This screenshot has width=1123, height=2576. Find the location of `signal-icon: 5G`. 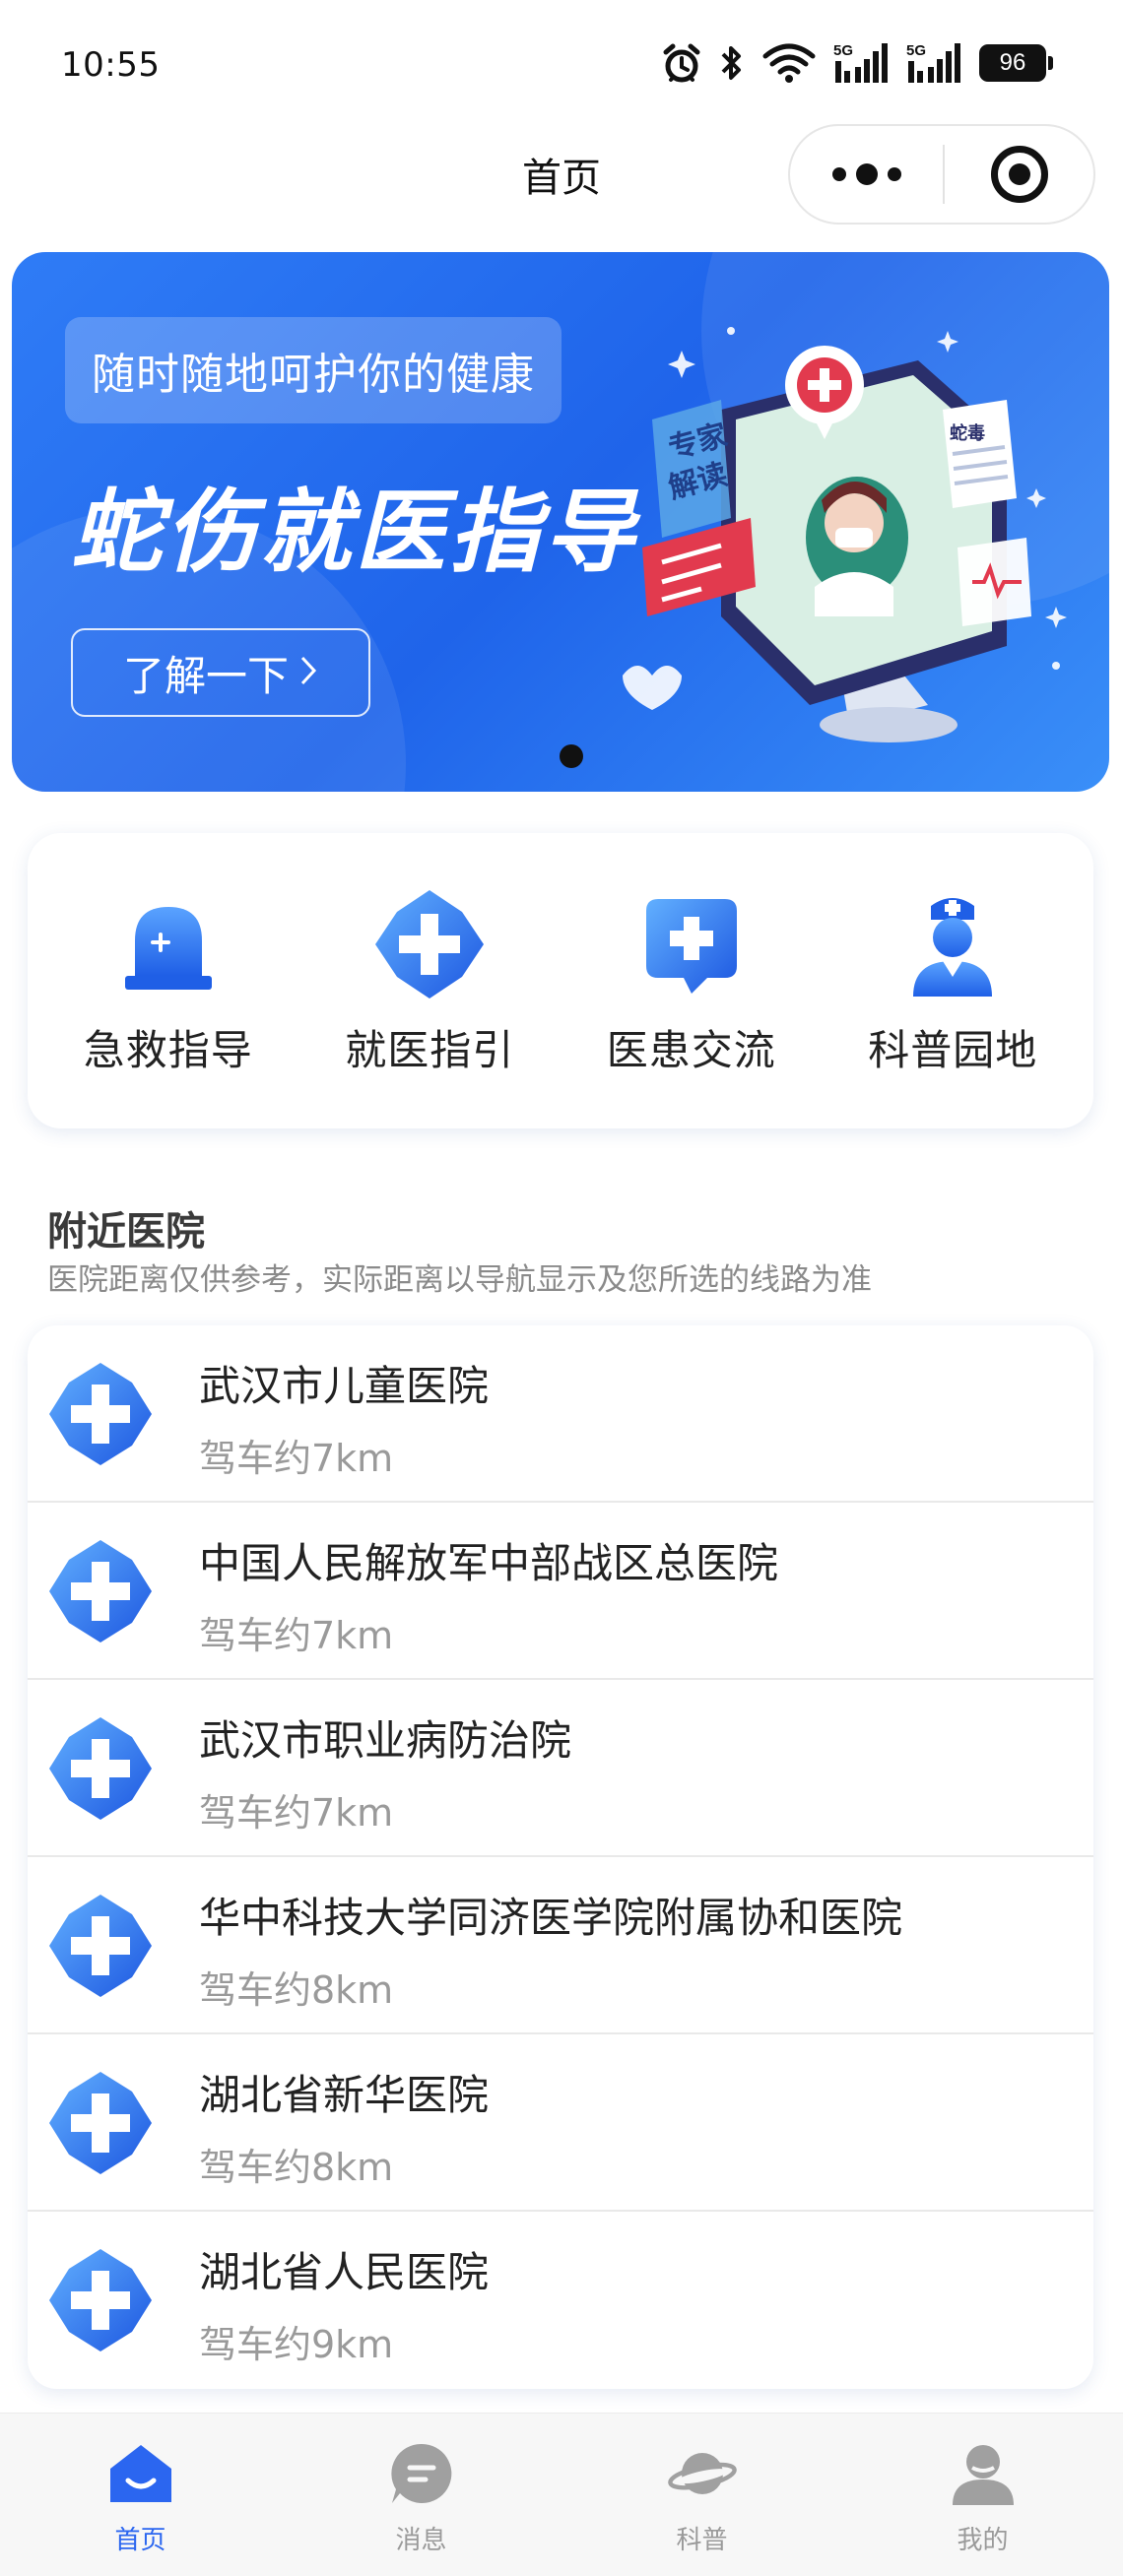

signal-icon: 5G is located at coordinates (861, 63).